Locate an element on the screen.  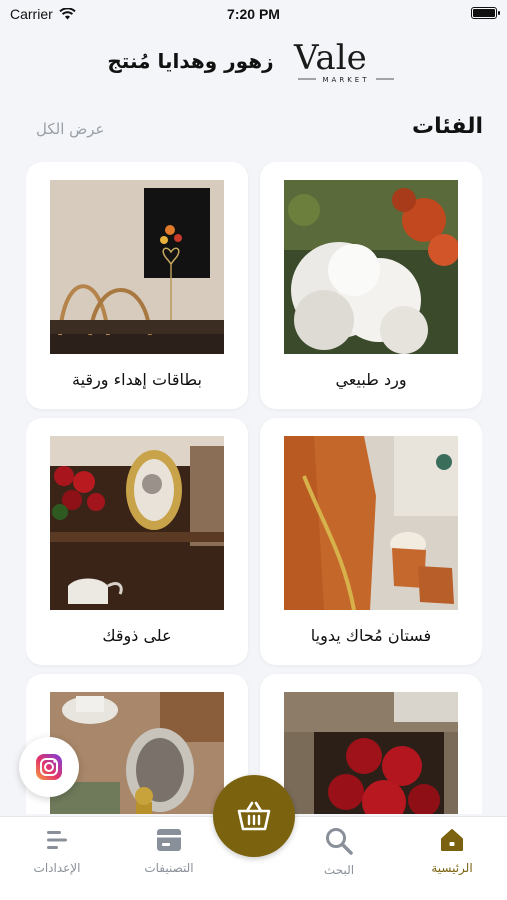
white-hydrangea-image is located at coordinates (371, 267).